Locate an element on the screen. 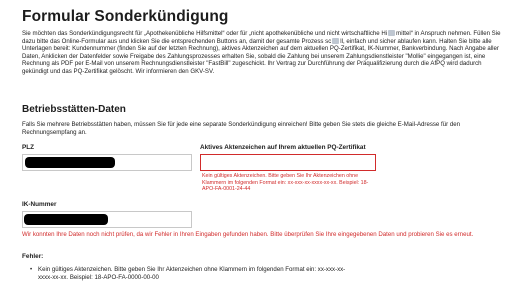 This screenshot has width=516, height=290. errors-heading: Fehler: is located at coordinates (33, 256).